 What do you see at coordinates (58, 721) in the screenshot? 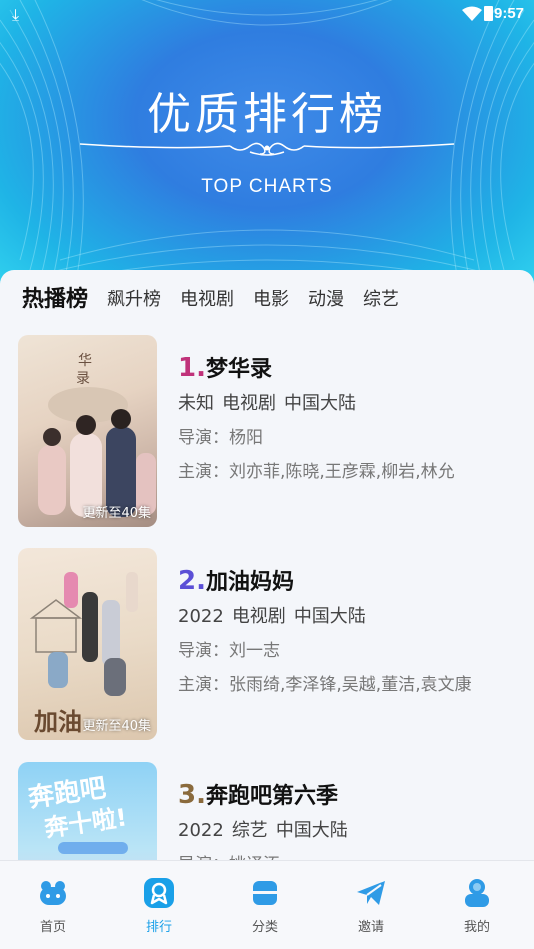
I see `svg-text: 加油` at bounding box center [58, 721].